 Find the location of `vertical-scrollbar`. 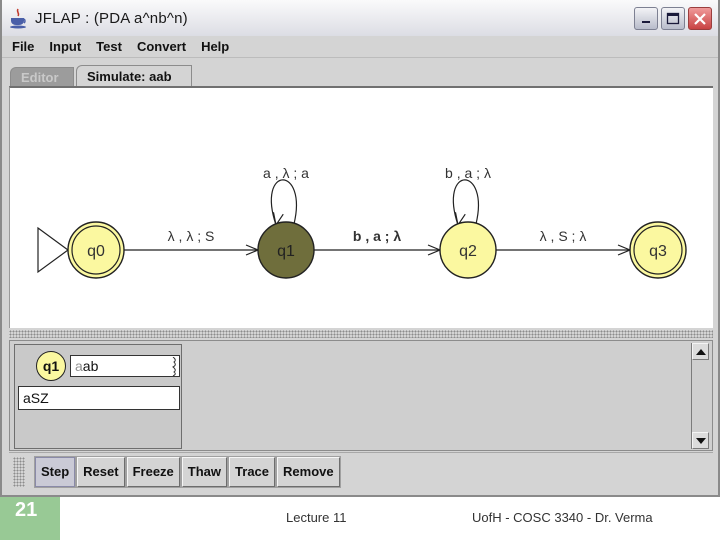

vertical-scrollbar is located at coordinates (700, 396).